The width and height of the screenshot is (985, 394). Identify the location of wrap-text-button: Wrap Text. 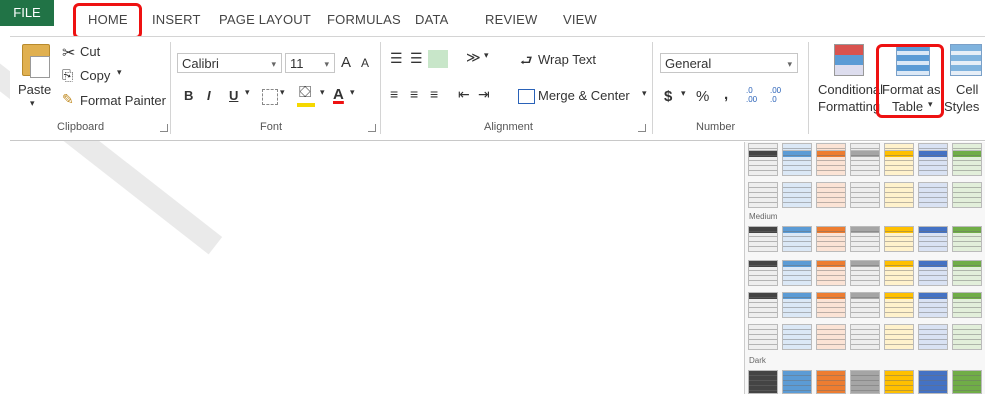
(567, 59).